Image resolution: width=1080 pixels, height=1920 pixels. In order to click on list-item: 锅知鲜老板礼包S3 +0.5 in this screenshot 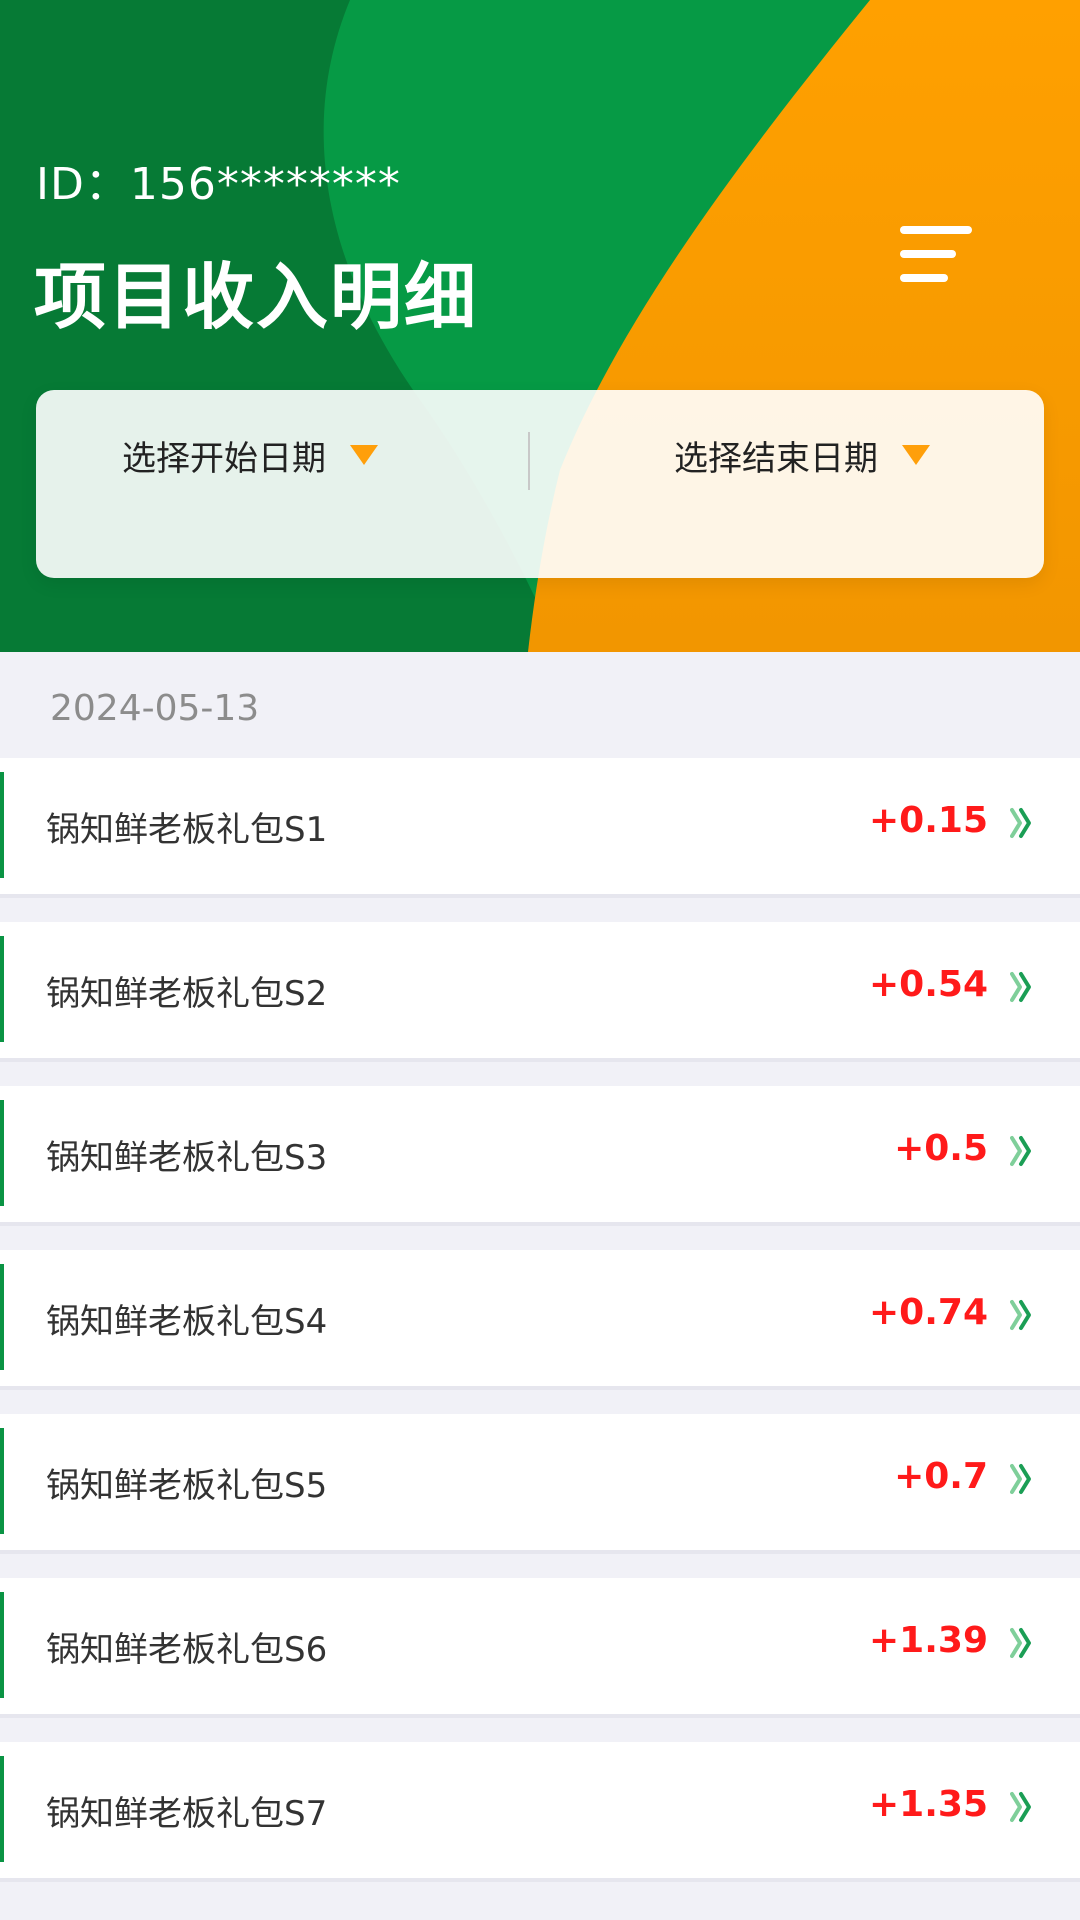, I will do `click(540, 1154)`.